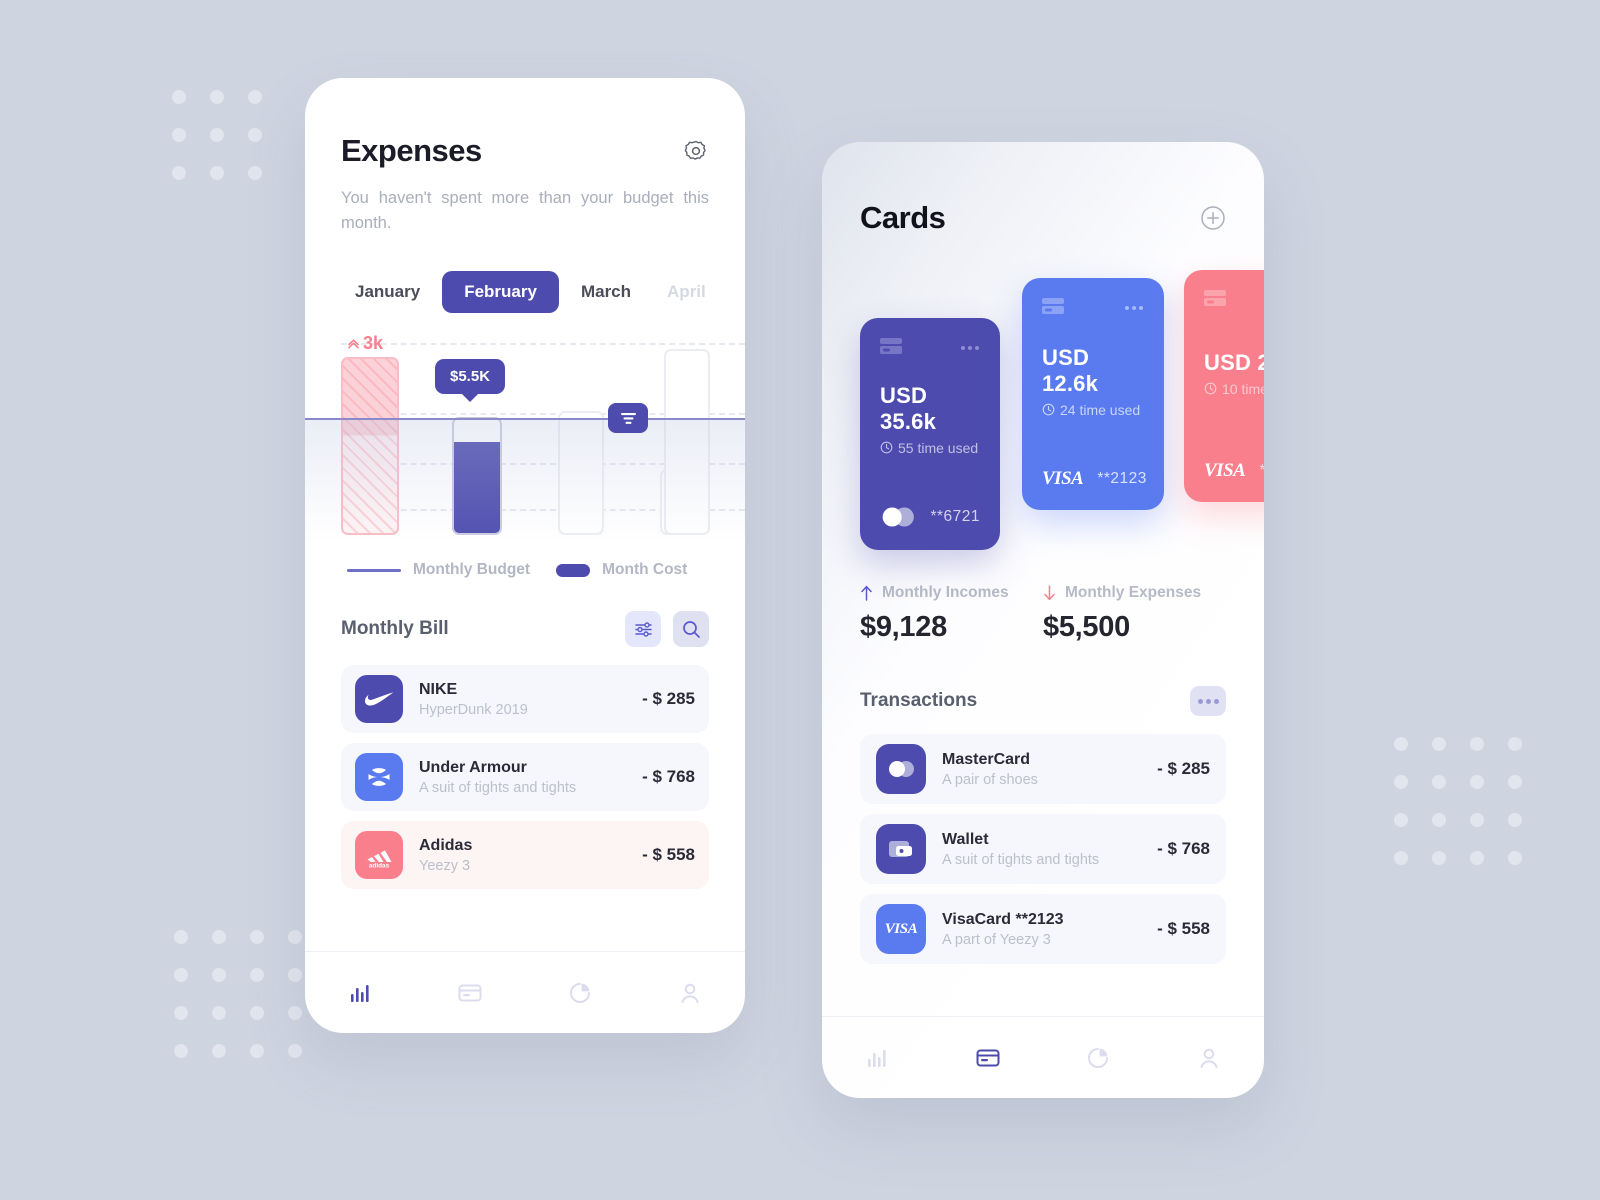  What do you see at coordinates (955, 516) in the screenshot?
I see `card-number: **6721` at bounding box center [955, 516].